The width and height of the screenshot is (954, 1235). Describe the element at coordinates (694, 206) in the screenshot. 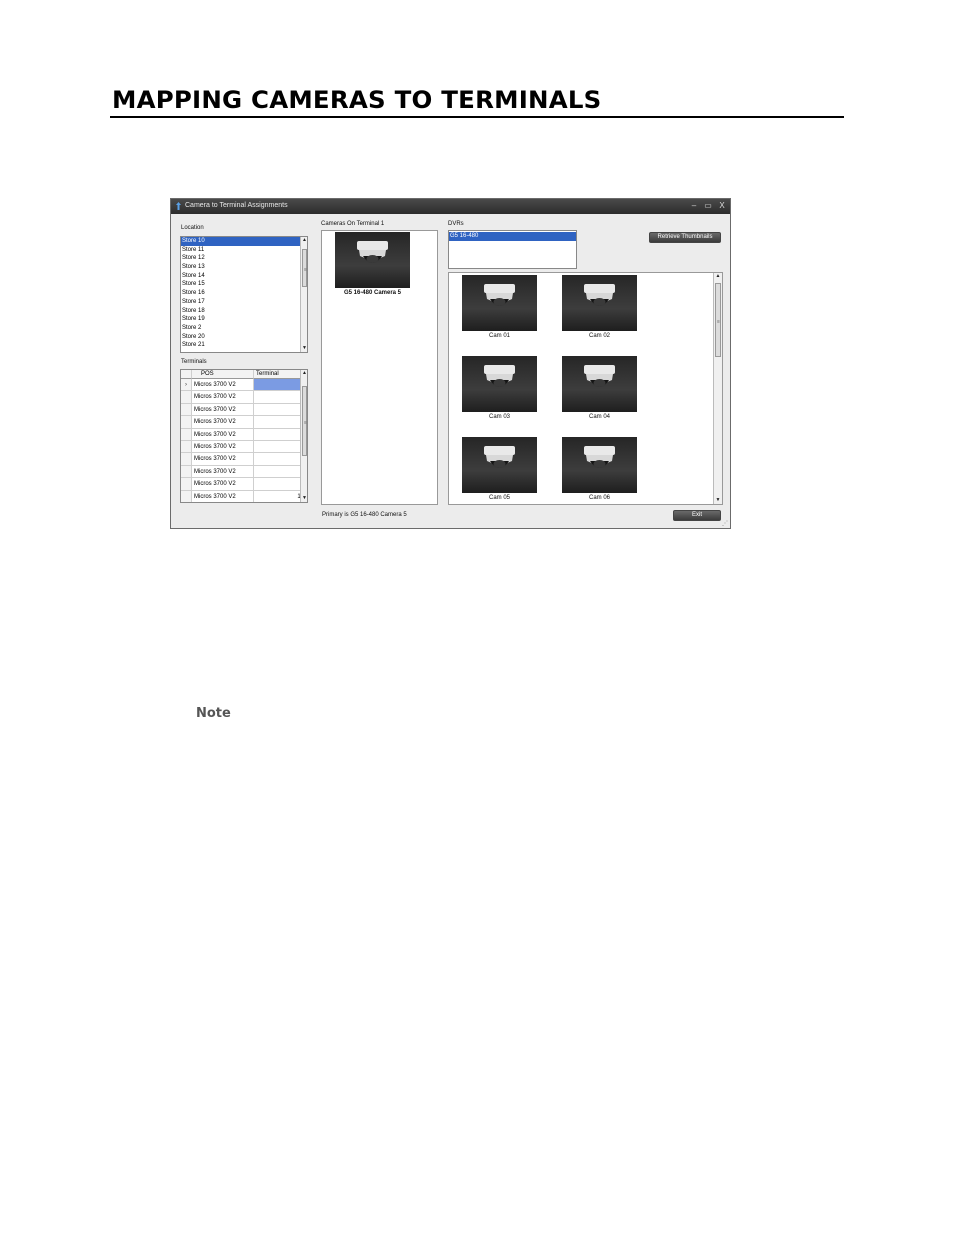

I see `minimize-button: ‒` at that location.